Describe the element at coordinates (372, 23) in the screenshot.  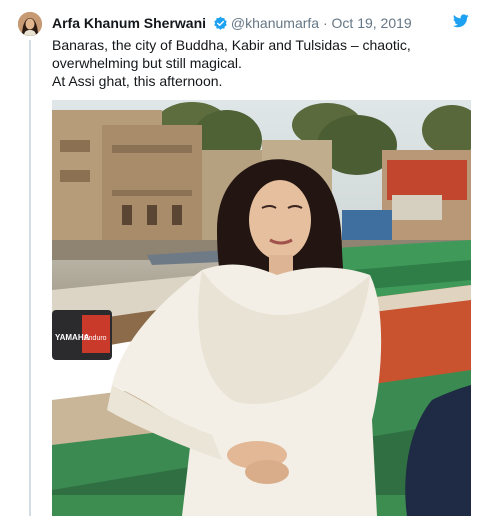
I see `tweet-date: Oct 19, 2019` at that location.